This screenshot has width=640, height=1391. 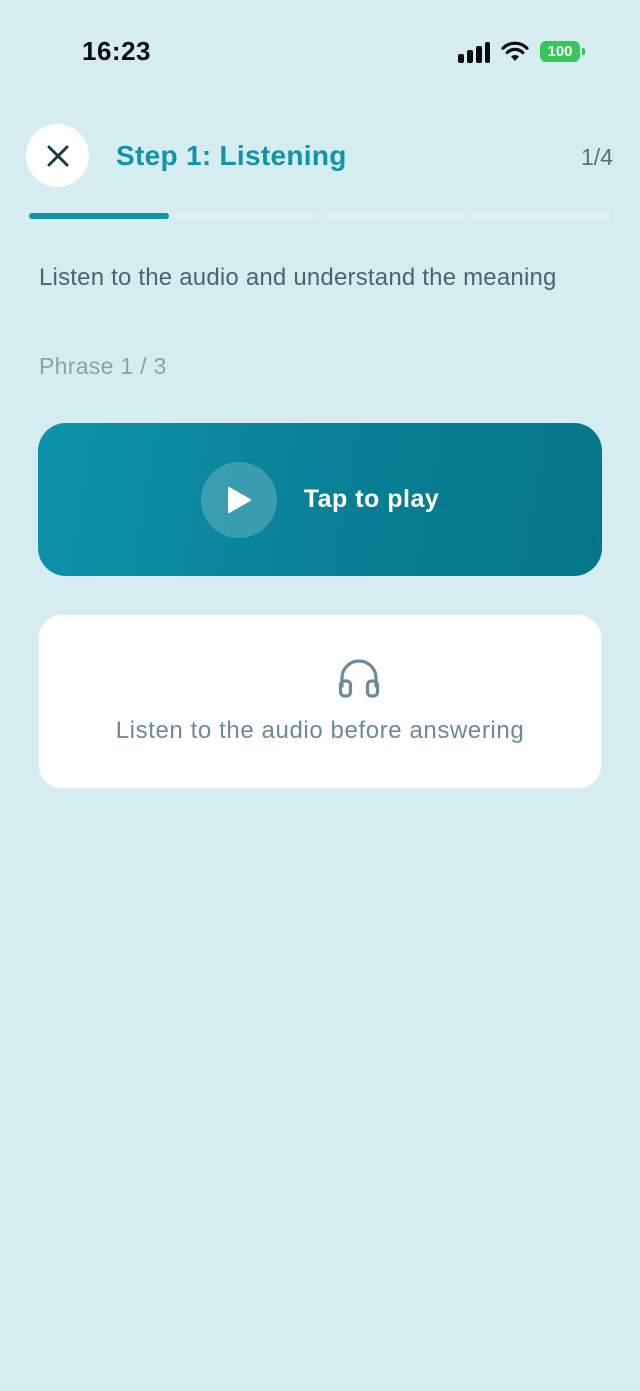 What do you see at coordinates (359, 678) in the screenshot?
I see `headphones-icon` at bounding box center [359, 678].